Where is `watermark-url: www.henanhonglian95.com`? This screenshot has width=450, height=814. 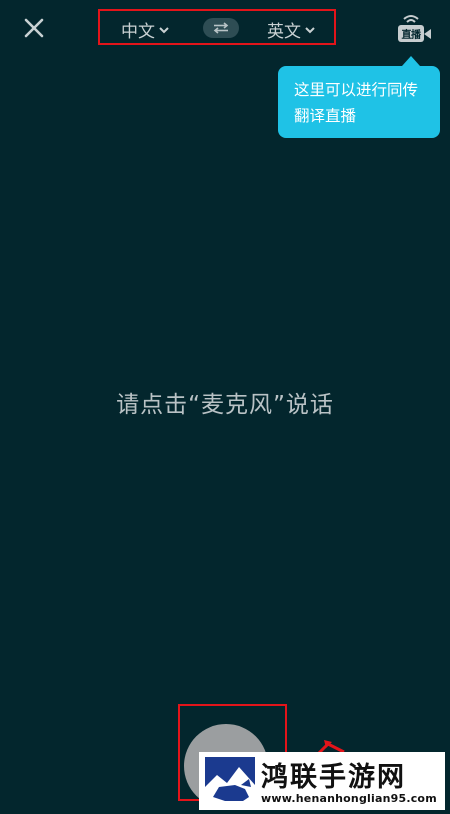 watermark-url: www.henanhonglian95.com is located at coordinates (349, 798).